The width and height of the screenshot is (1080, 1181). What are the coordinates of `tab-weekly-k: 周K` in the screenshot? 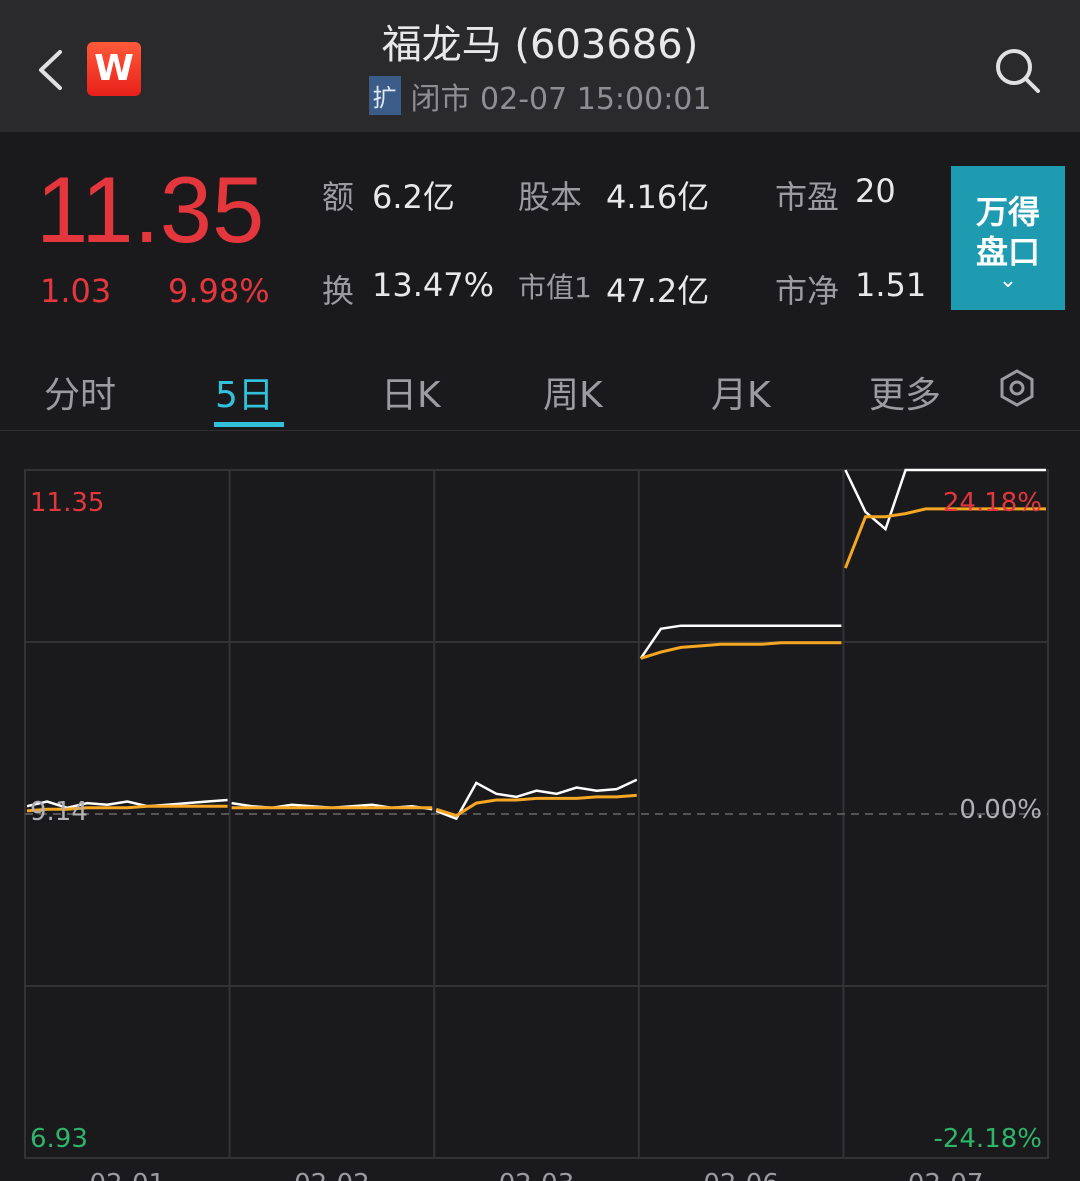 It's located at (573, 392).